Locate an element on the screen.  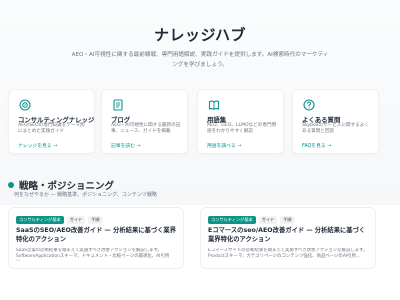
section-subtitle: 何をなぜやるか — 戦略基準、ポジショニング、コンテンツ戦略 is located at coordinates (85, 195).